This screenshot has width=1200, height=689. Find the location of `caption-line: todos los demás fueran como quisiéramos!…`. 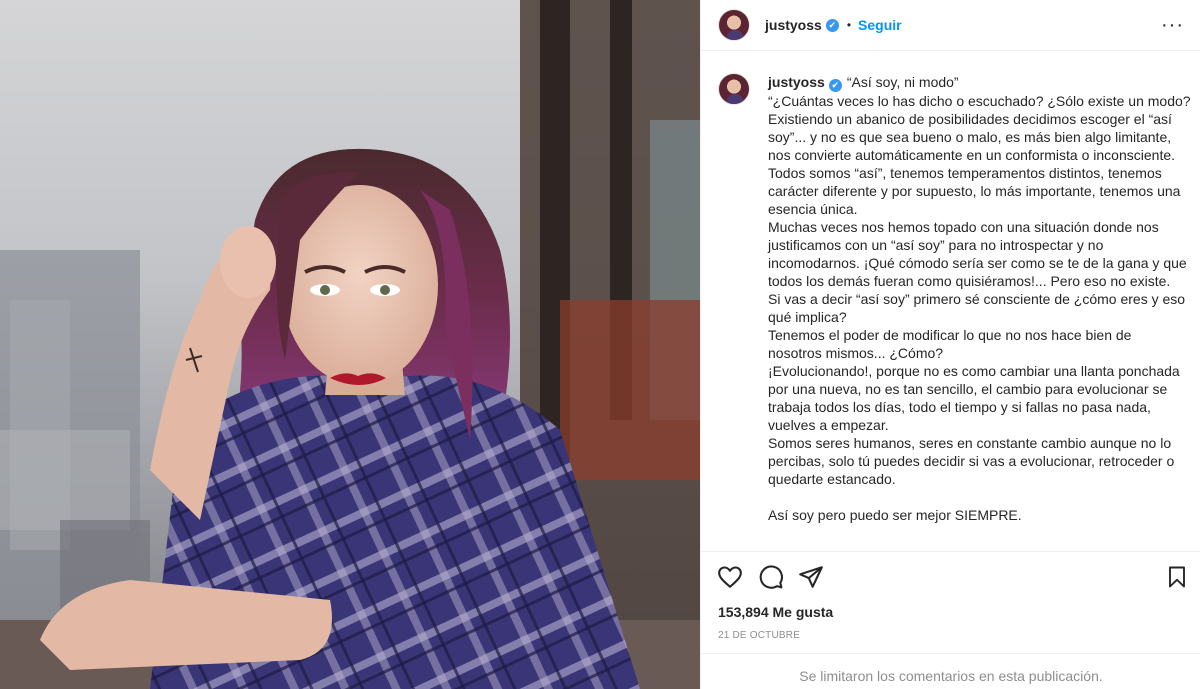

caption-line: todos los demás fueran como quisiéramos!… is located at coordinates (969, 280).